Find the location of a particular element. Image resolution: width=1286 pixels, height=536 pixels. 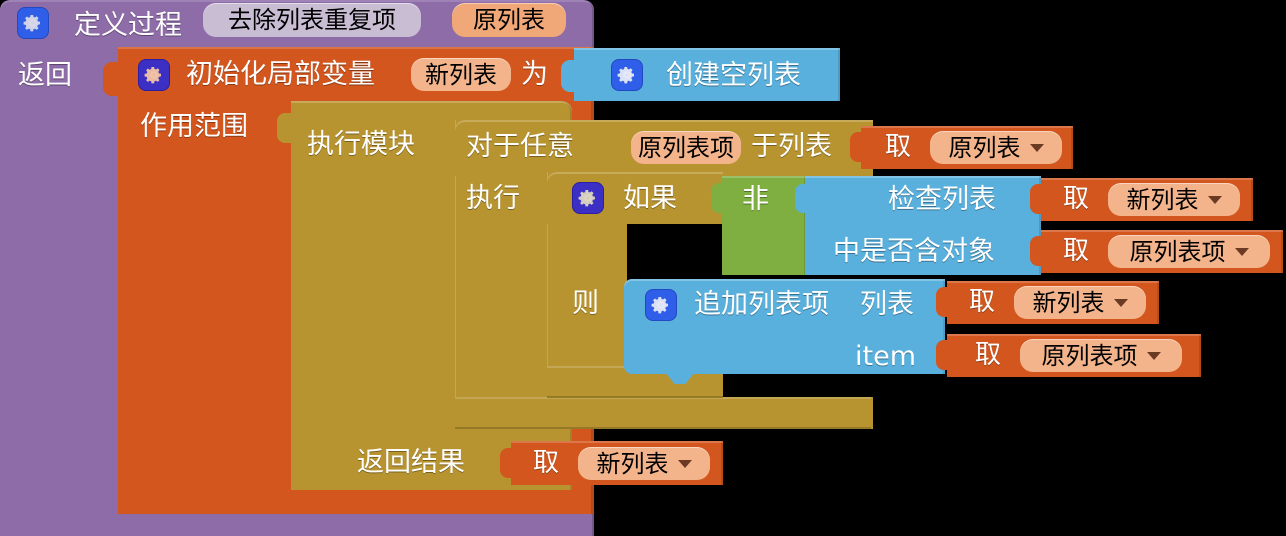

create-empty-list-label: 创建空列表 is located at coordinates (733, 75).